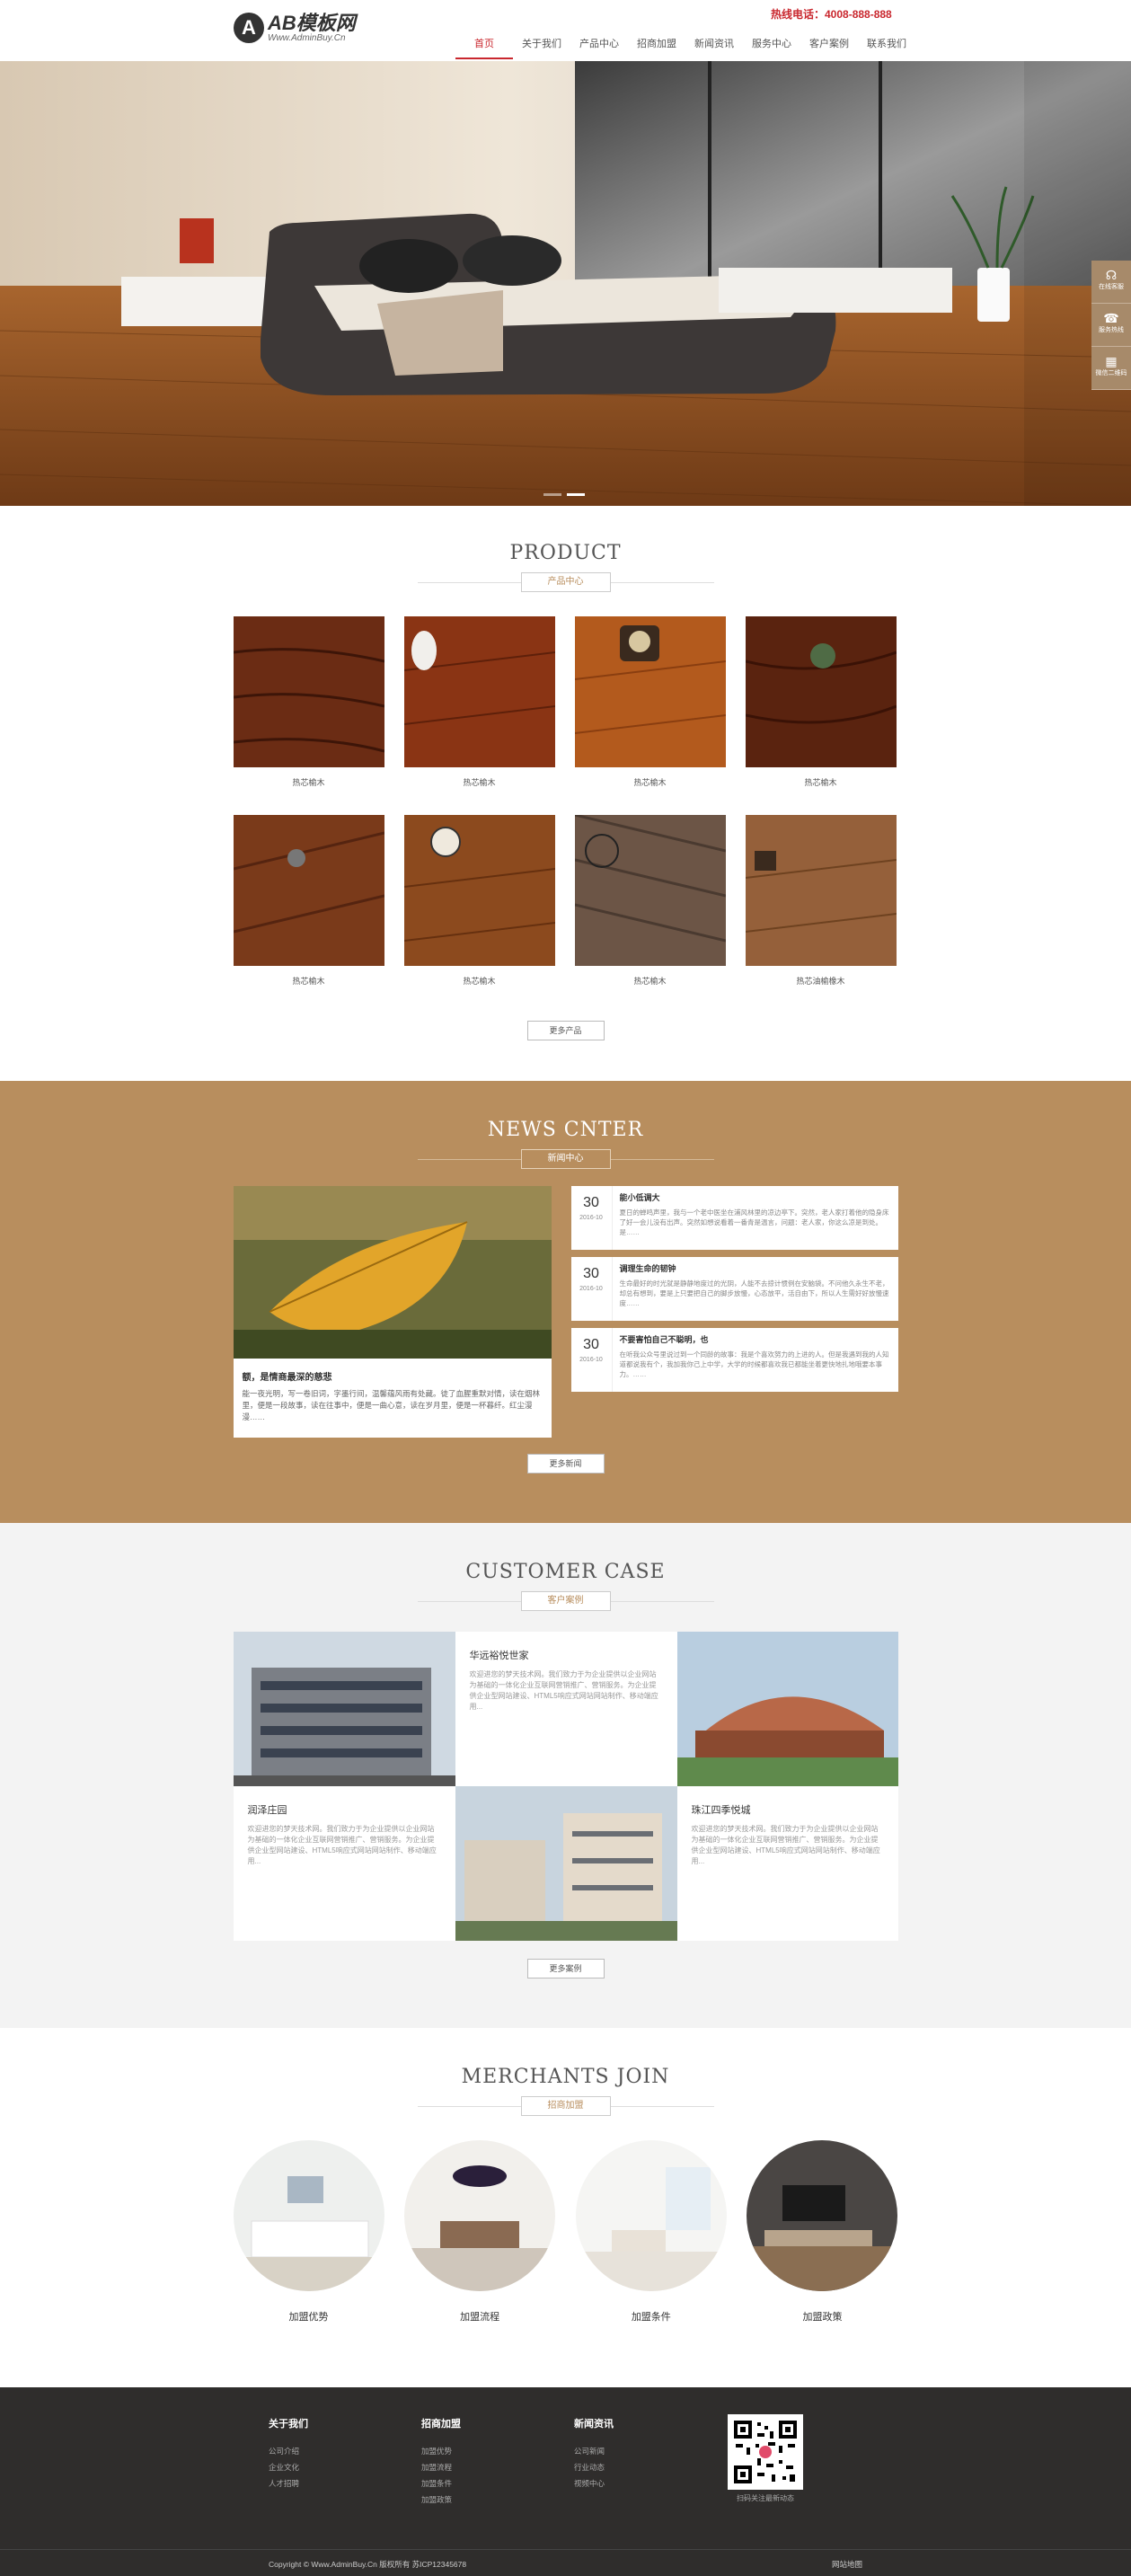 This screenshot has width=1131, height=2576. Describe the element at coordinates (591, 1360) in the screenshot. I see `news-date: 2016-10` at that location.